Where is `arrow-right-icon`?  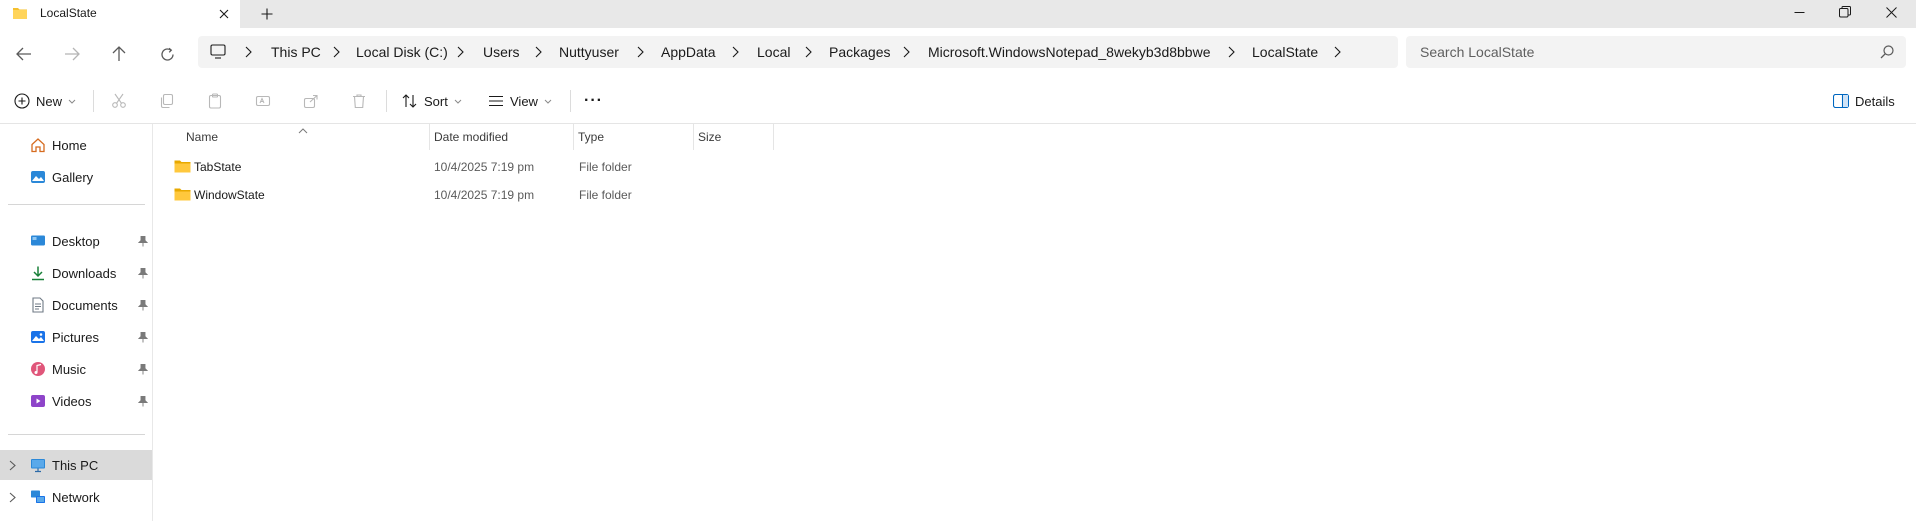 arrow-right-icon is located at coordinates (72, 54).